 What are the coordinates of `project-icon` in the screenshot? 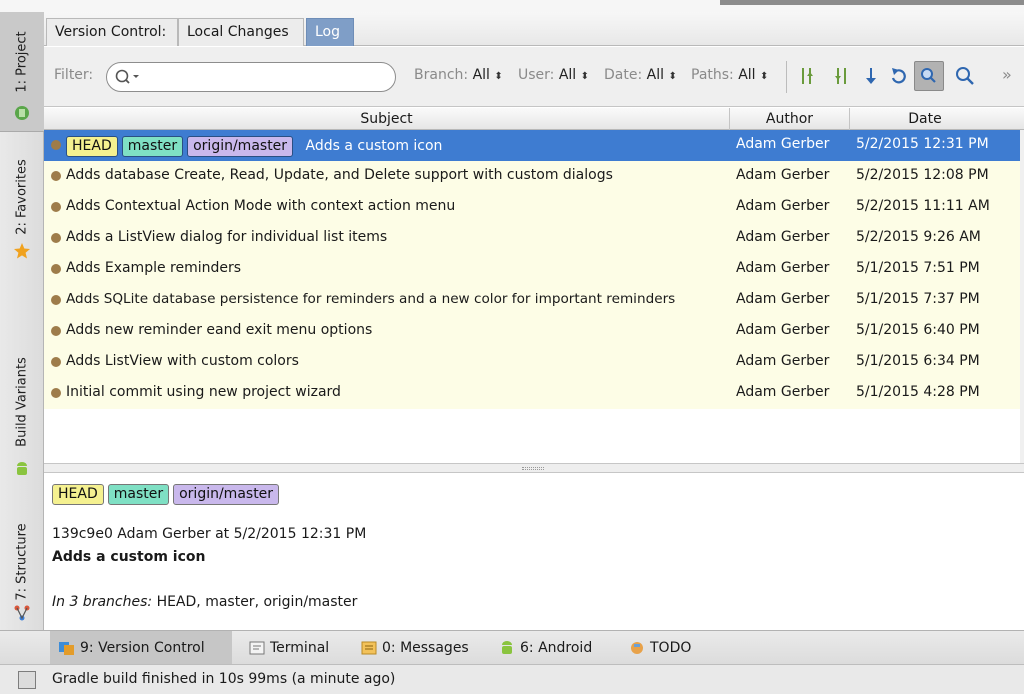 It's located at (22, 113).